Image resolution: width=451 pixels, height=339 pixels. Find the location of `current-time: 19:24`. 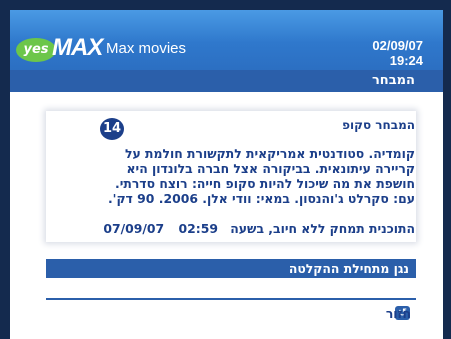

current-time: 19:24 is located at coordinates (406, 60).